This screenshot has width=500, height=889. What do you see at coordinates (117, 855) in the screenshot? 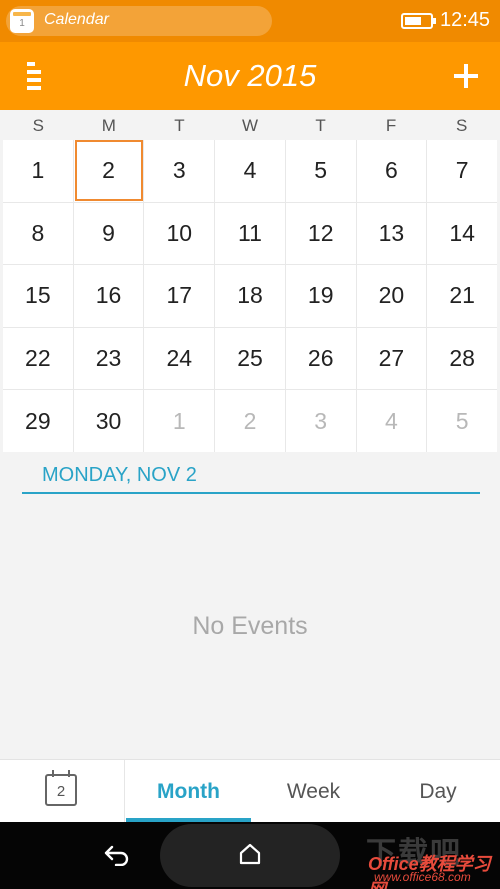
I see `back-icon` at bounding box center [117, 855].